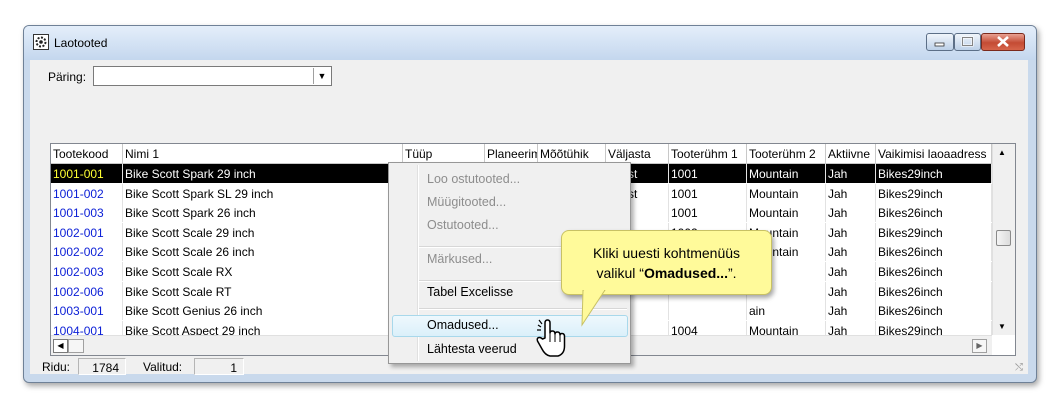 The image size is (1058, 404). I want to click on callout-line-2: valikul “Omadused...”., so click(666, 273).